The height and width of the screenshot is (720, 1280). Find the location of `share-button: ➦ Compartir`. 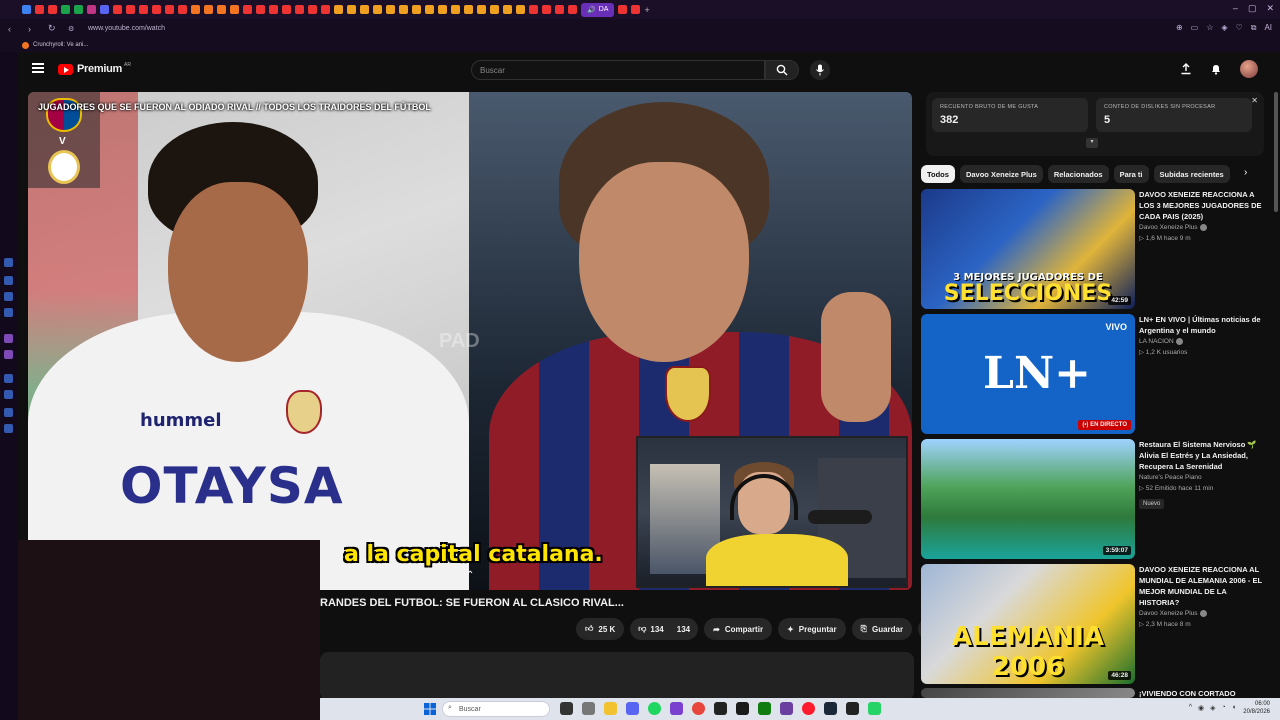

share-button: ➦ Compartir is located at coordinates (738, 629).